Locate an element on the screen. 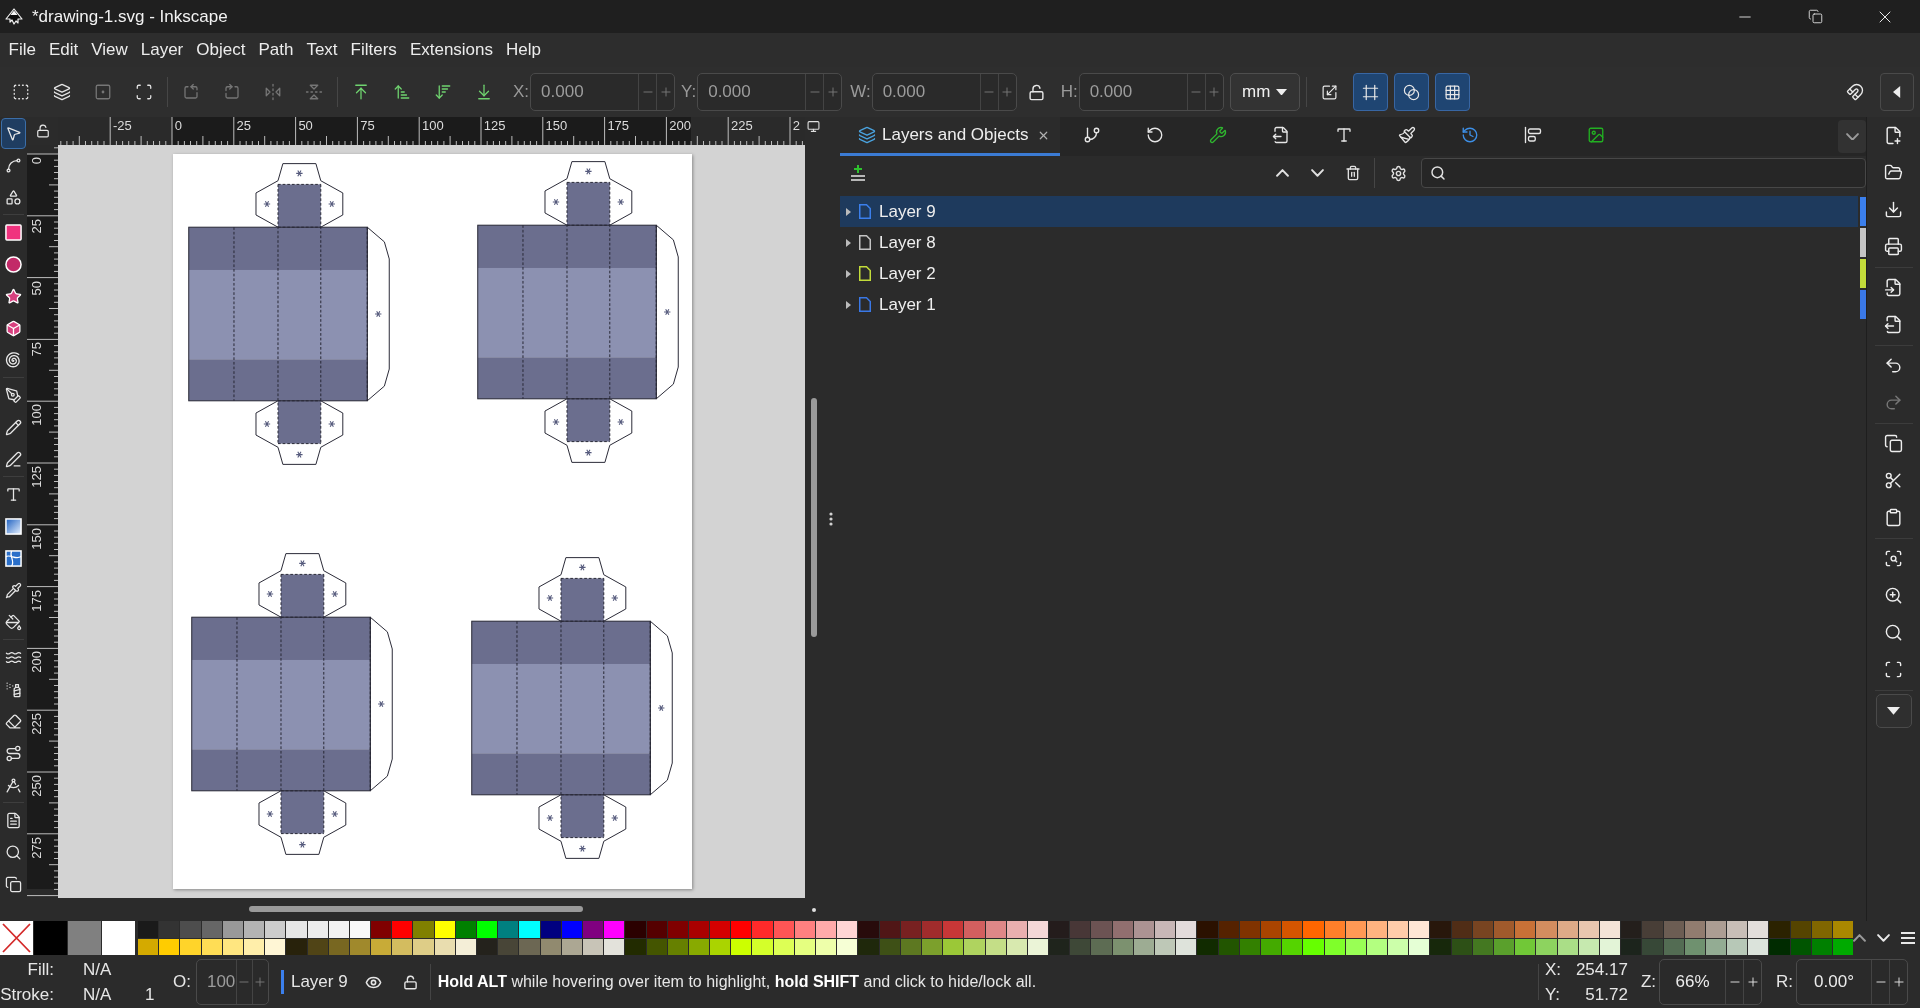 The width and height of the screenshot is (1920, 1008). current-layer: Layer 9 is located at coordinates (319, 982).